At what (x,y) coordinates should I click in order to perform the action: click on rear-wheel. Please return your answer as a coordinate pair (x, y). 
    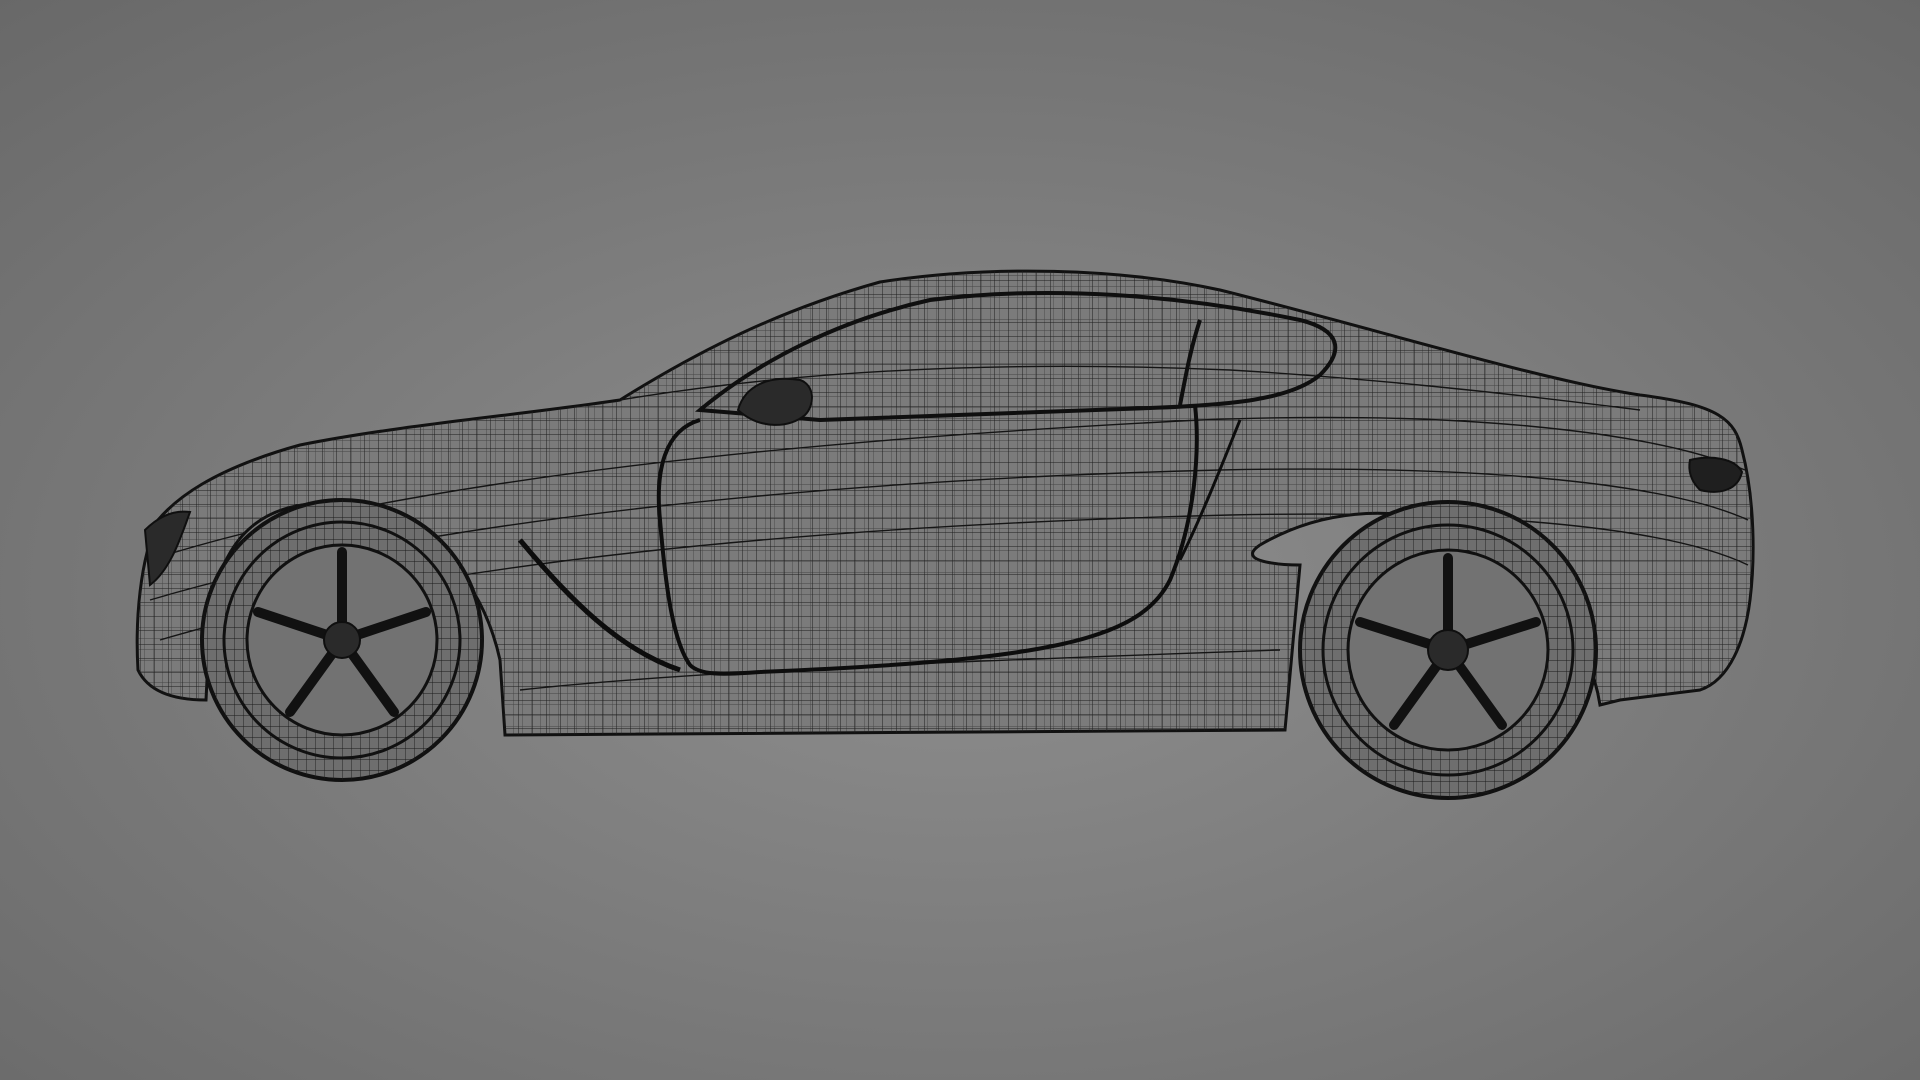
    Looking at the image, I should click on (1448, 650).